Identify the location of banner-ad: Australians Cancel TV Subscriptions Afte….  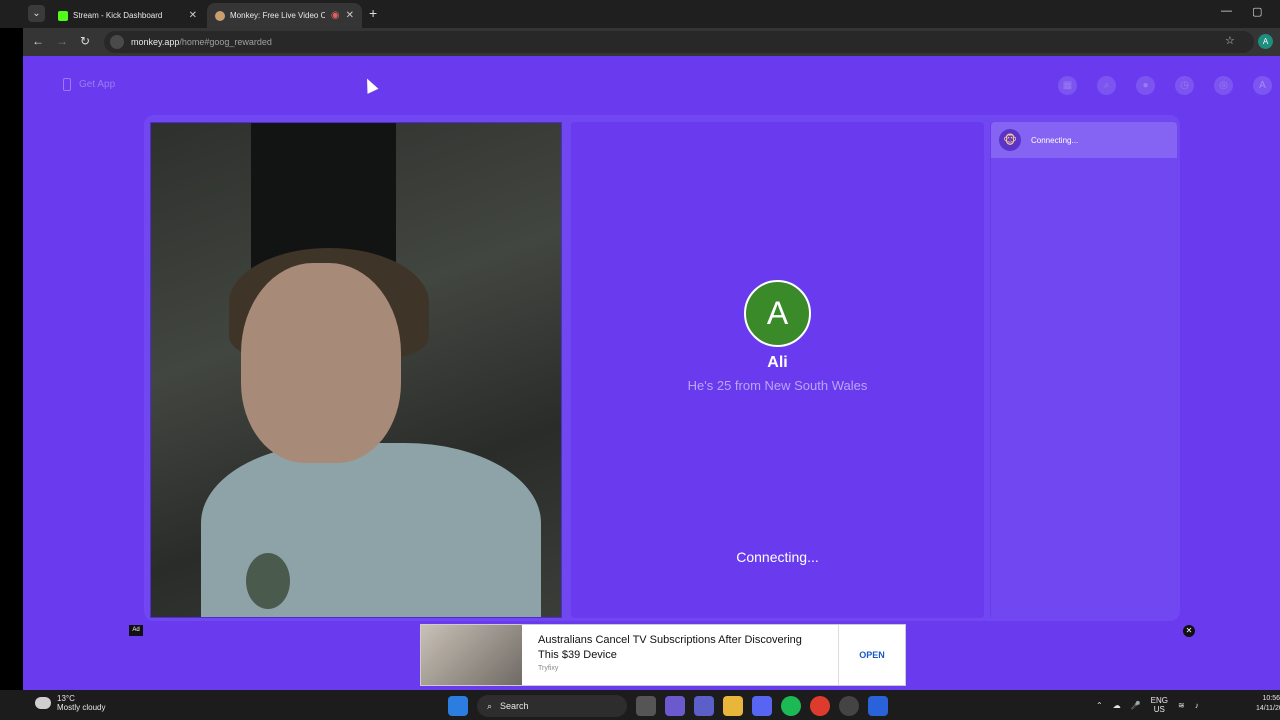
(663, 655).